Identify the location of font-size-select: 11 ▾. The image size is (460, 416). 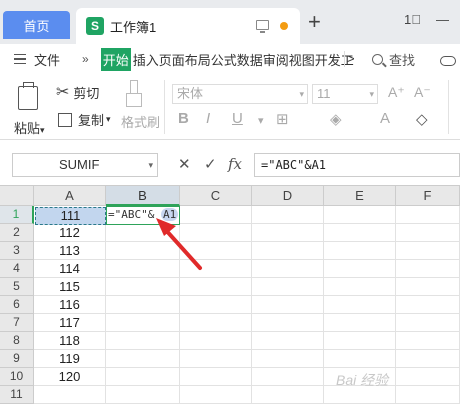
(345, 94).